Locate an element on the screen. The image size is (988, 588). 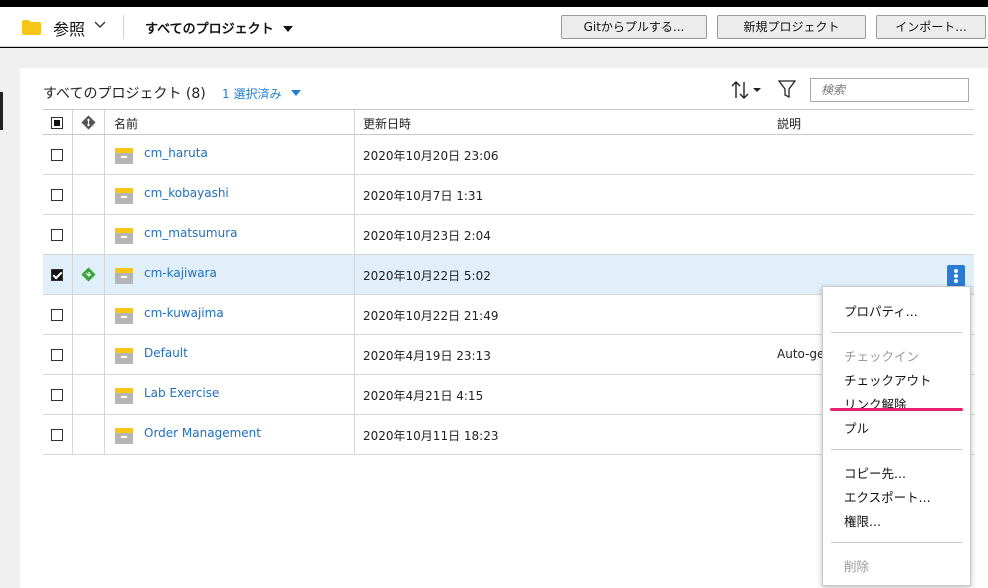
updated-date: 2020年10月22日 21:49 is located at coordinates (431, 316).